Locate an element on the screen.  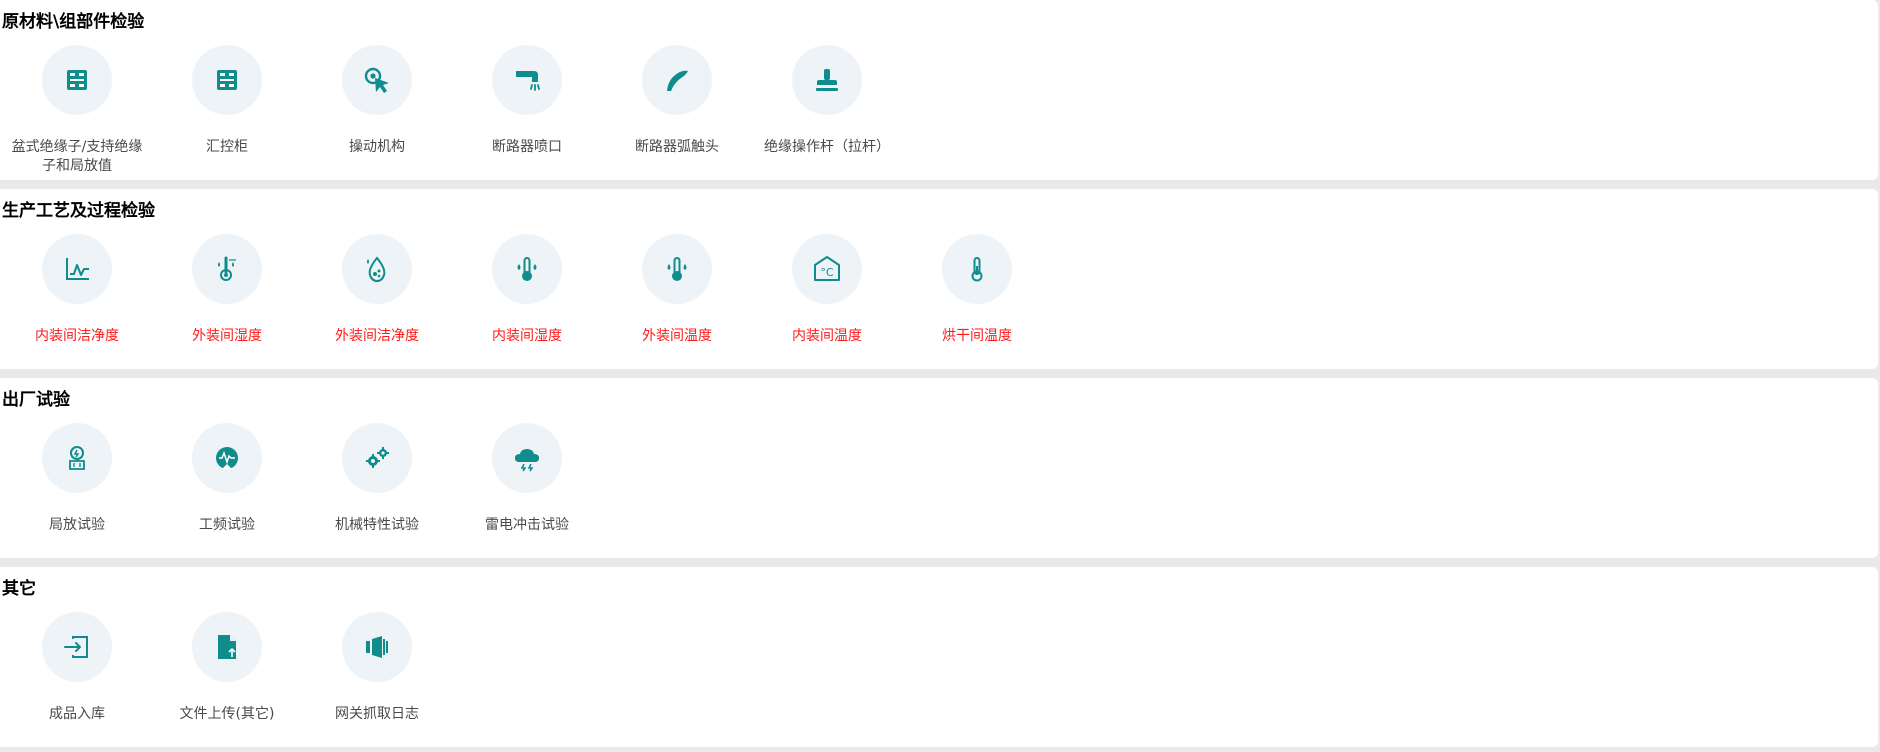
menu-item: 断路器喷口 is located at coordinates (527, 101).